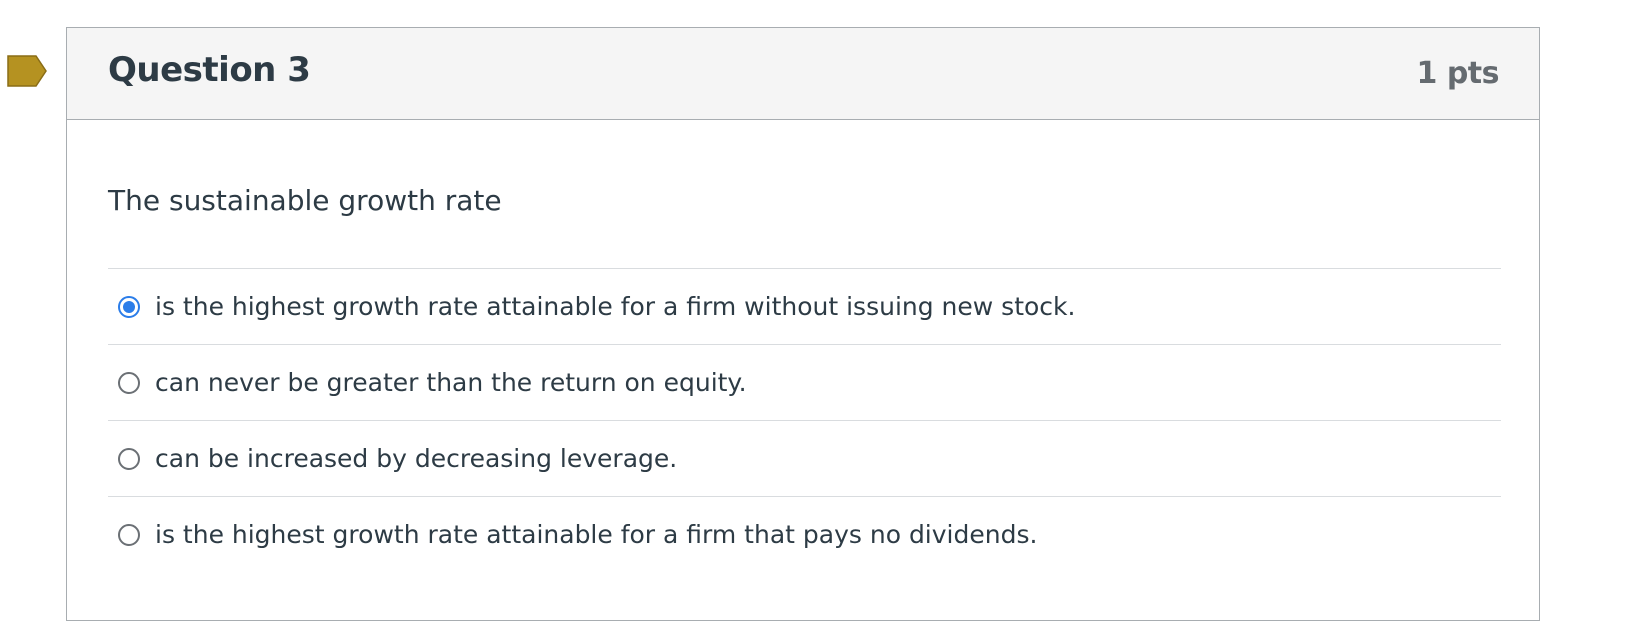 The width and height of the screenshot is (1627, 641). Describe the element at coordinates (27, 71) in the screenshot. I see `bookmark-flag-icon` at that location.